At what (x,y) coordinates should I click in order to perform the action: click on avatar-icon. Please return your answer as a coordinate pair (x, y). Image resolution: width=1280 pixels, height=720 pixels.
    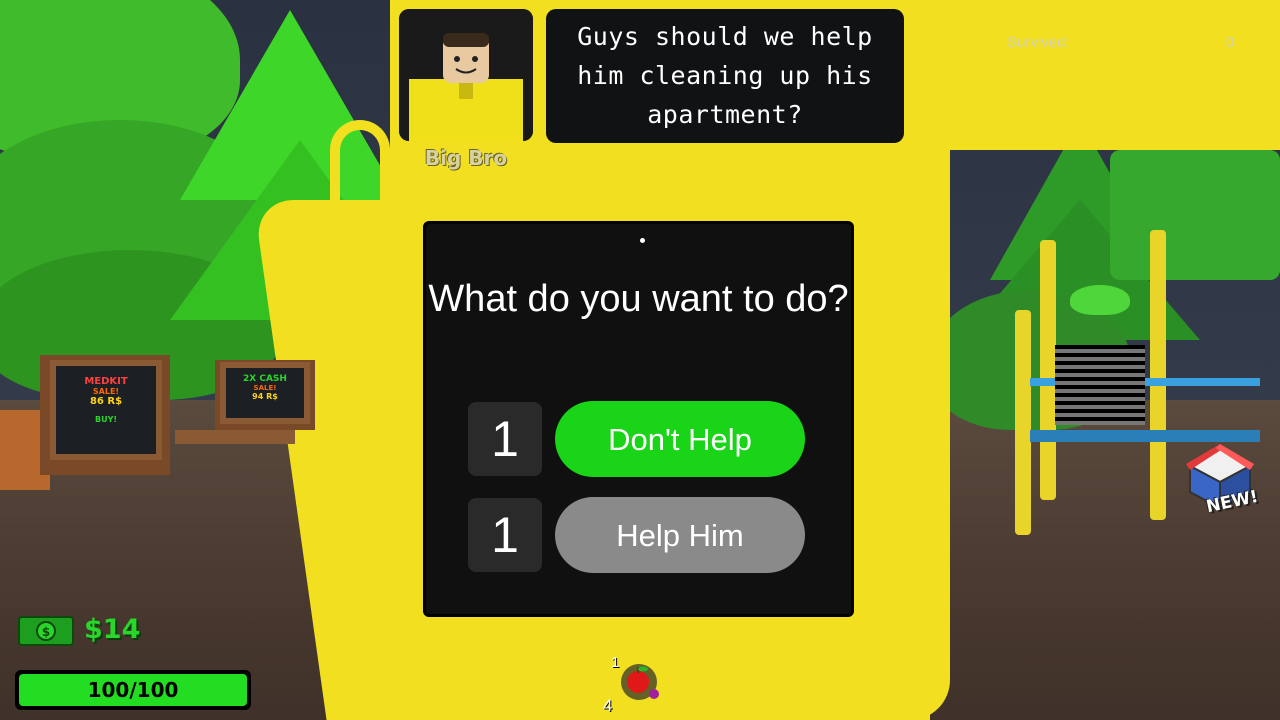
    Looking at the image, I should click on (466, 75).